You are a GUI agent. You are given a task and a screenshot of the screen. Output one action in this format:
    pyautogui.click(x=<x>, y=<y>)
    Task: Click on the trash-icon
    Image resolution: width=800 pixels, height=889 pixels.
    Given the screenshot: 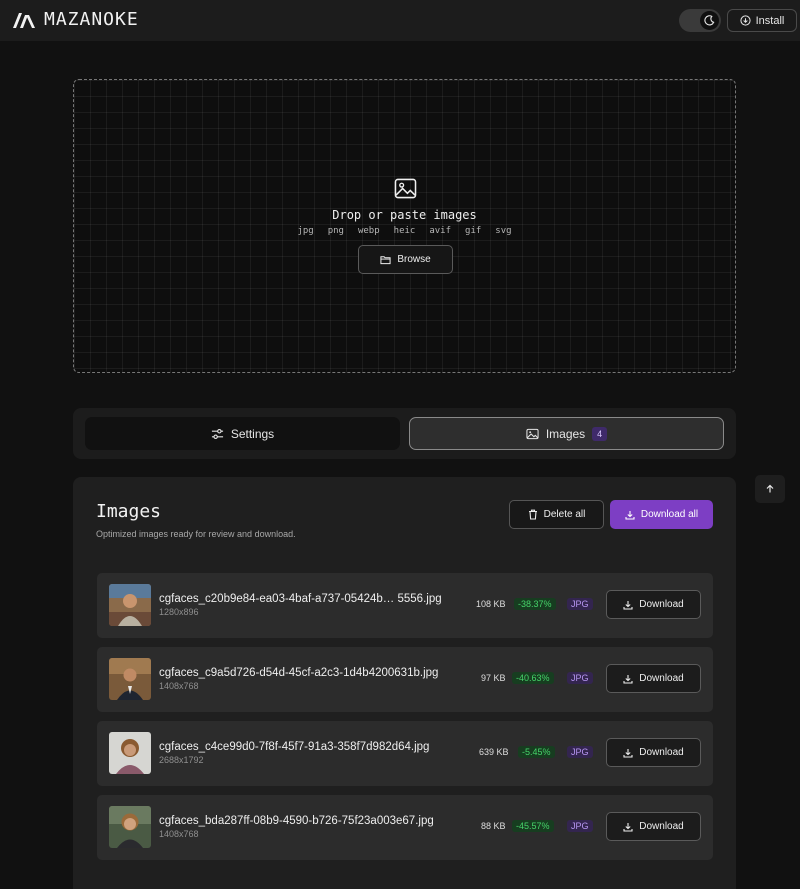 What is the action you would take?
    pyautogui.click(x=533, y=514)
    